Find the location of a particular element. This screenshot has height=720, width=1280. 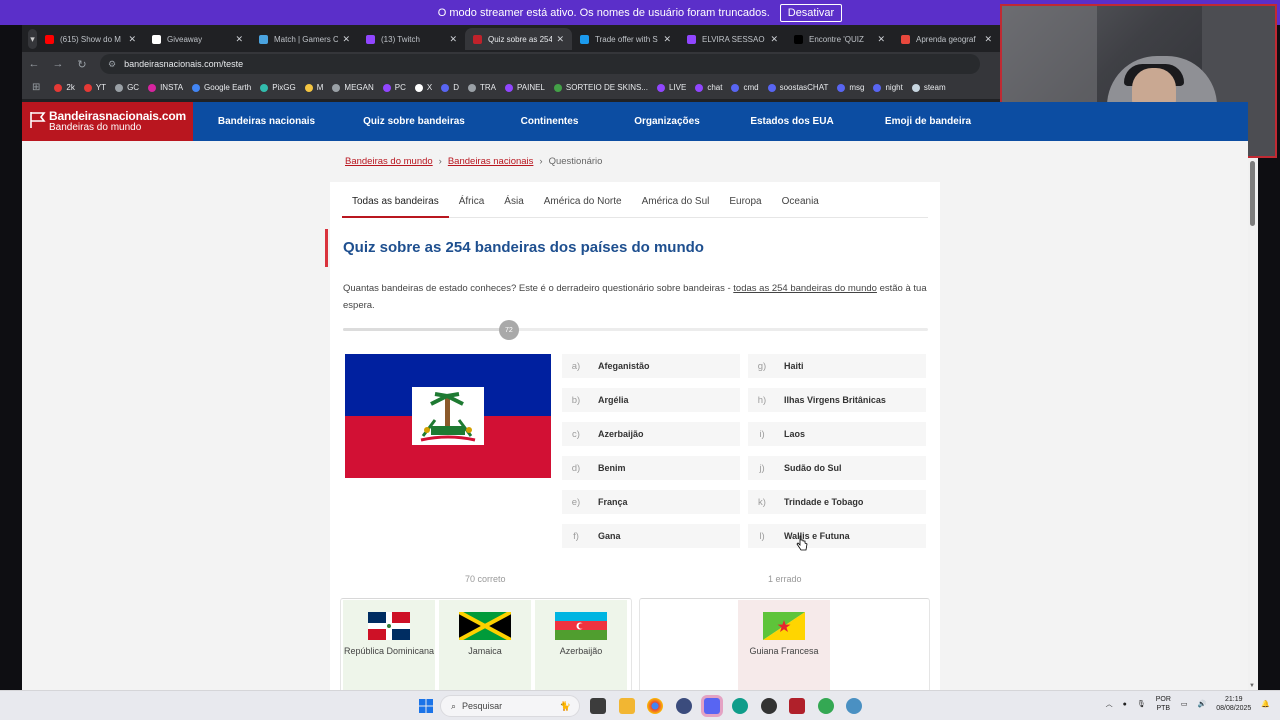

bookmark-item: 2k is located at coordinates (64, 87).